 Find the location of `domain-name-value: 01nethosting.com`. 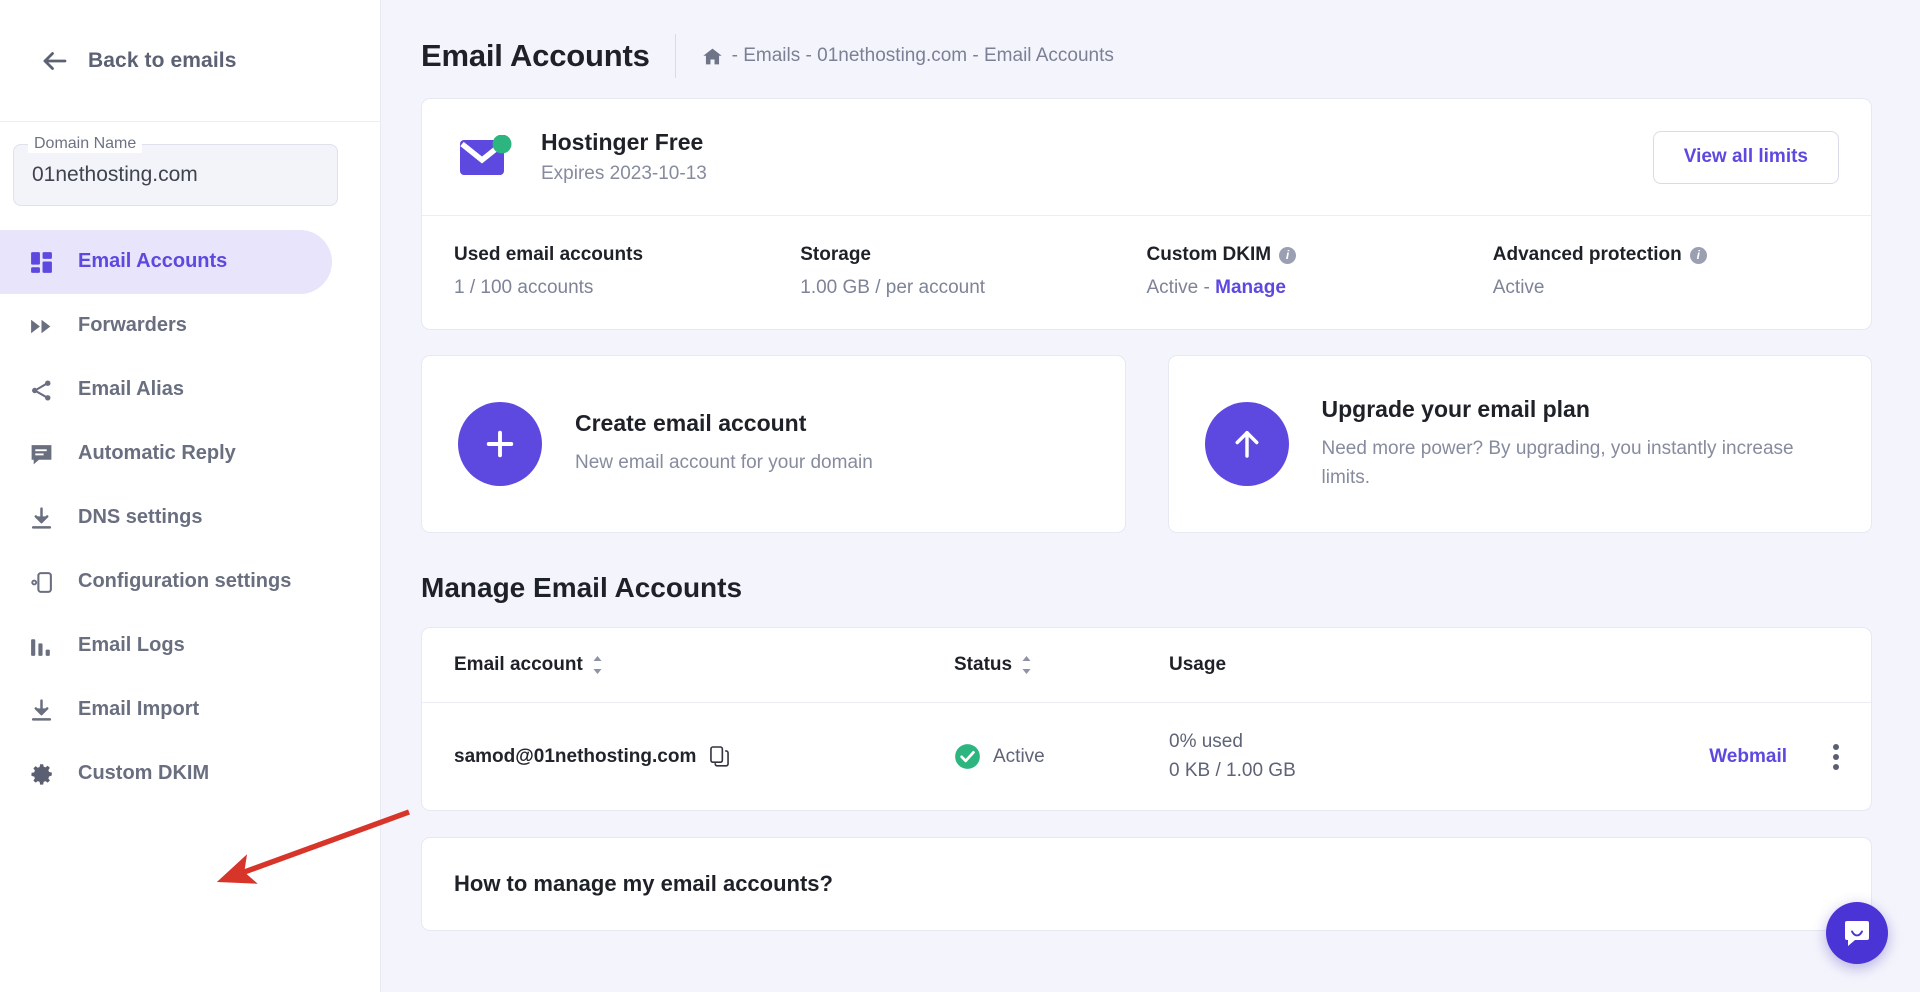

domain-name-value: 01nethosting.com is located at coordinates (115, 174).